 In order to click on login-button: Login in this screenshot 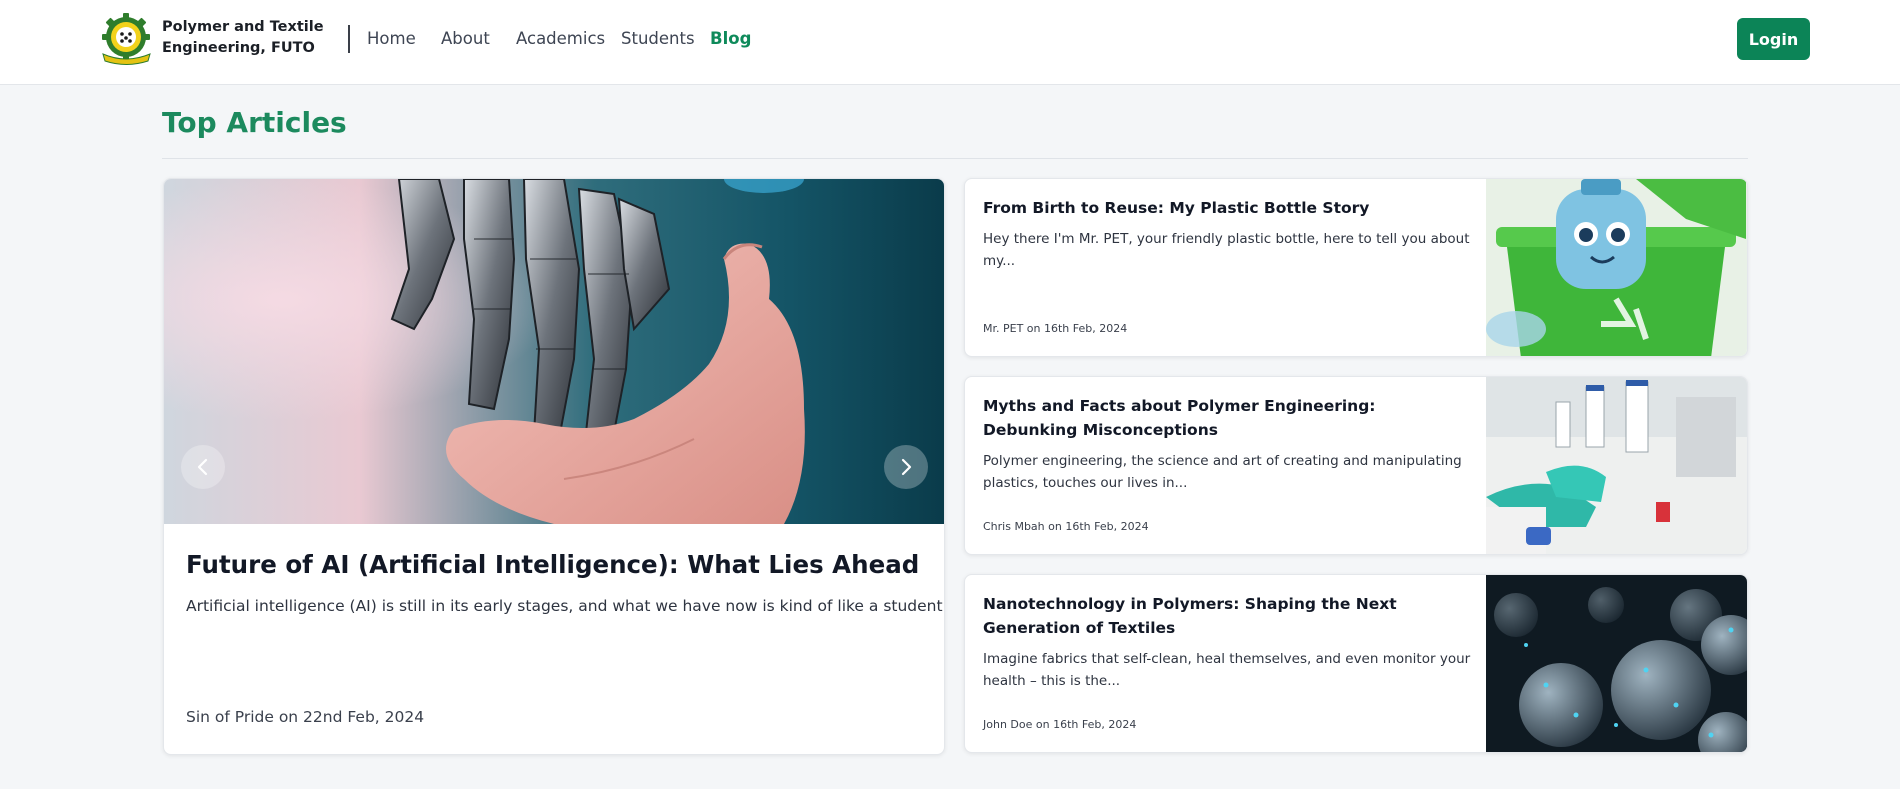, I will do `click(1773, 39)`.